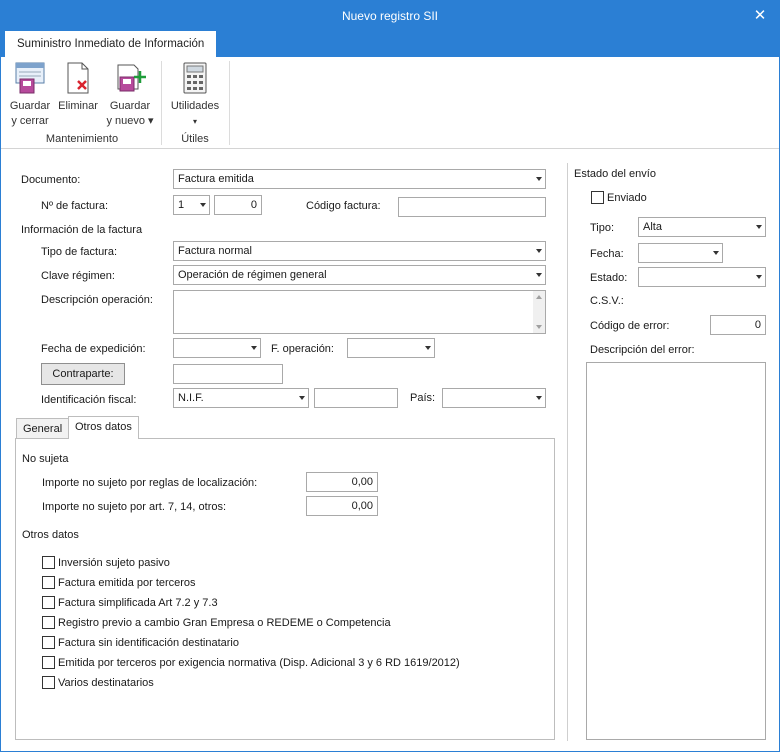 The image size is (780, 752). What do you see at coordinates (390, 44) in the screenshot?
I see `ribbon-tab-strip: Suministro Inmediato de Información` at bounding box center [390, 44].